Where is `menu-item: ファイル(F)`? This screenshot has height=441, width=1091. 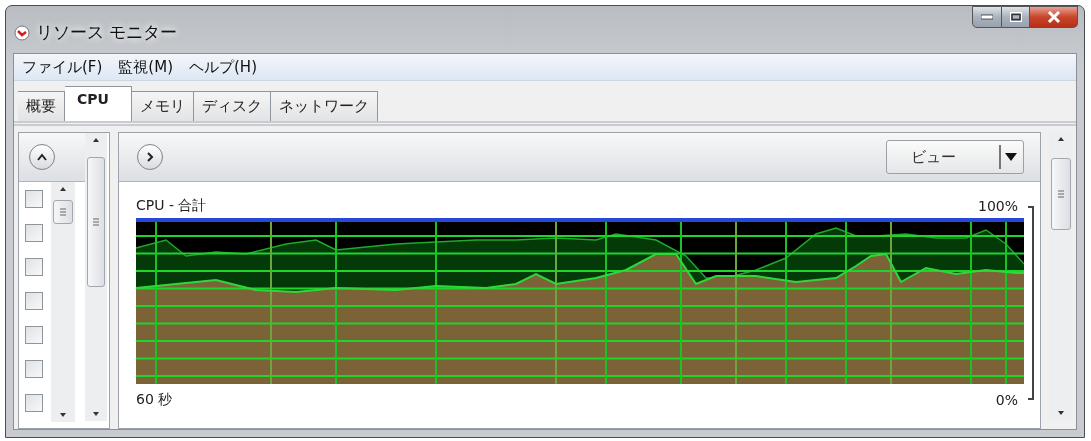 menu-item: ファイル(F) is located at coordinates (62, 67).